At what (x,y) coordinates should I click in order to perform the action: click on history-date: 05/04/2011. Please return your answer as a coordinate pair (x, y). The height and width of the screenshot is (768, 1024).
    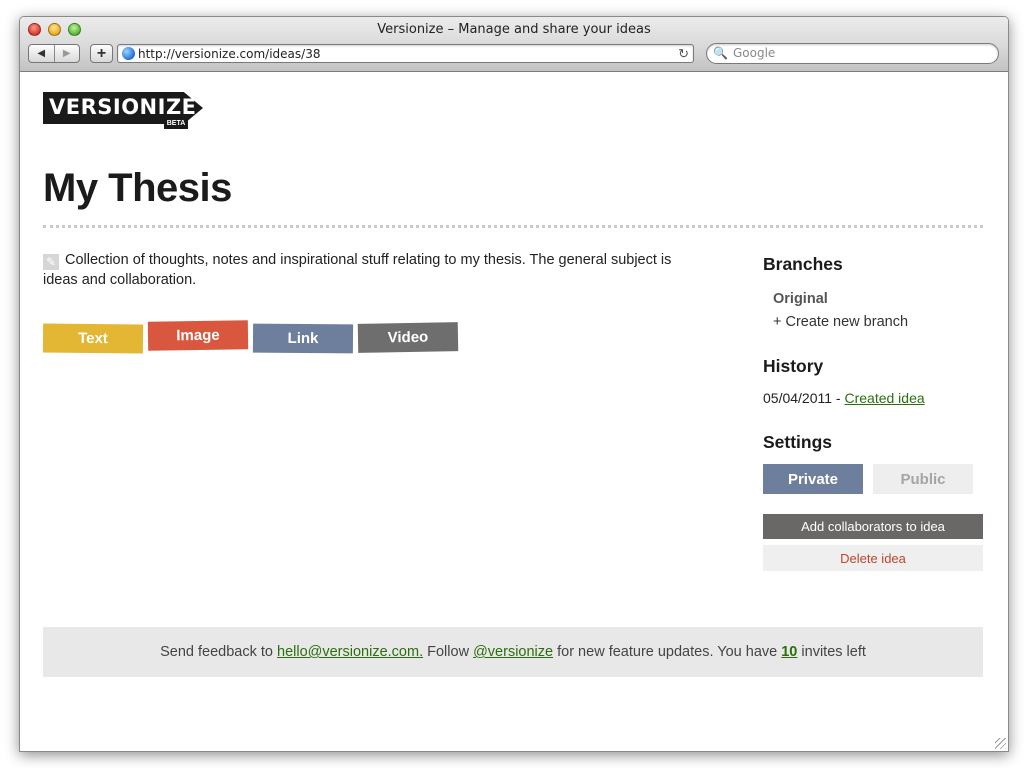
    Looking at the image, I should click on (798, 398).